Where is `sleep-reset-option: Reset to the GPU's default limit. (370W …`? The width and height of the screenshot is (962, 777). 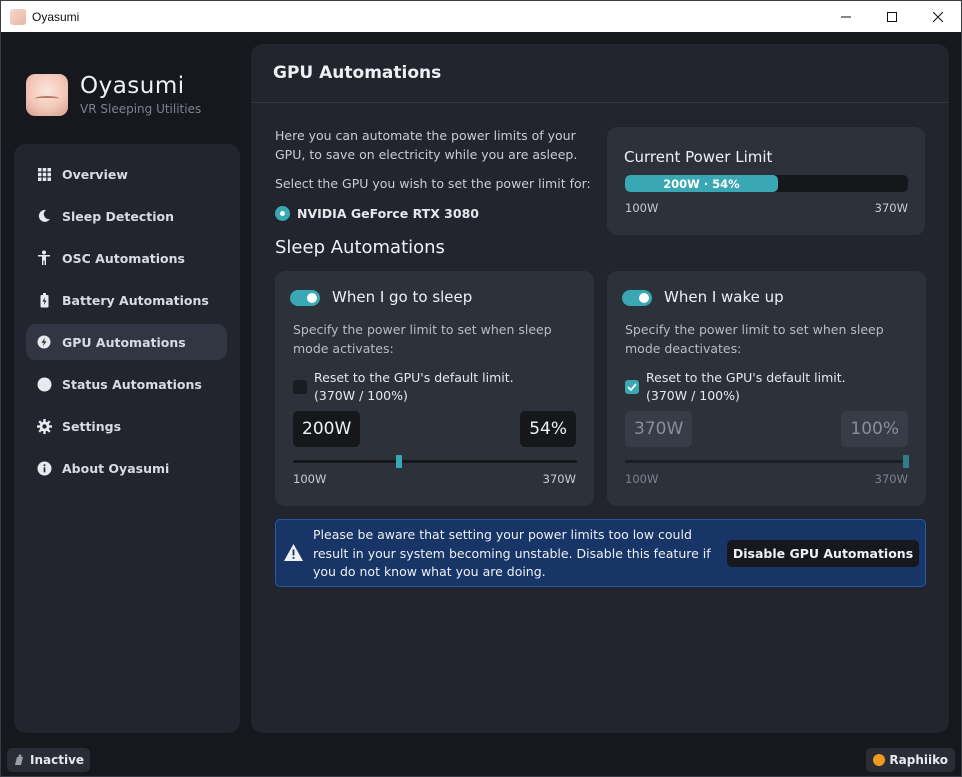 sleep-reset-option: Reset to the GPU's default limit. (370W … is located at coordinates (403, 387).